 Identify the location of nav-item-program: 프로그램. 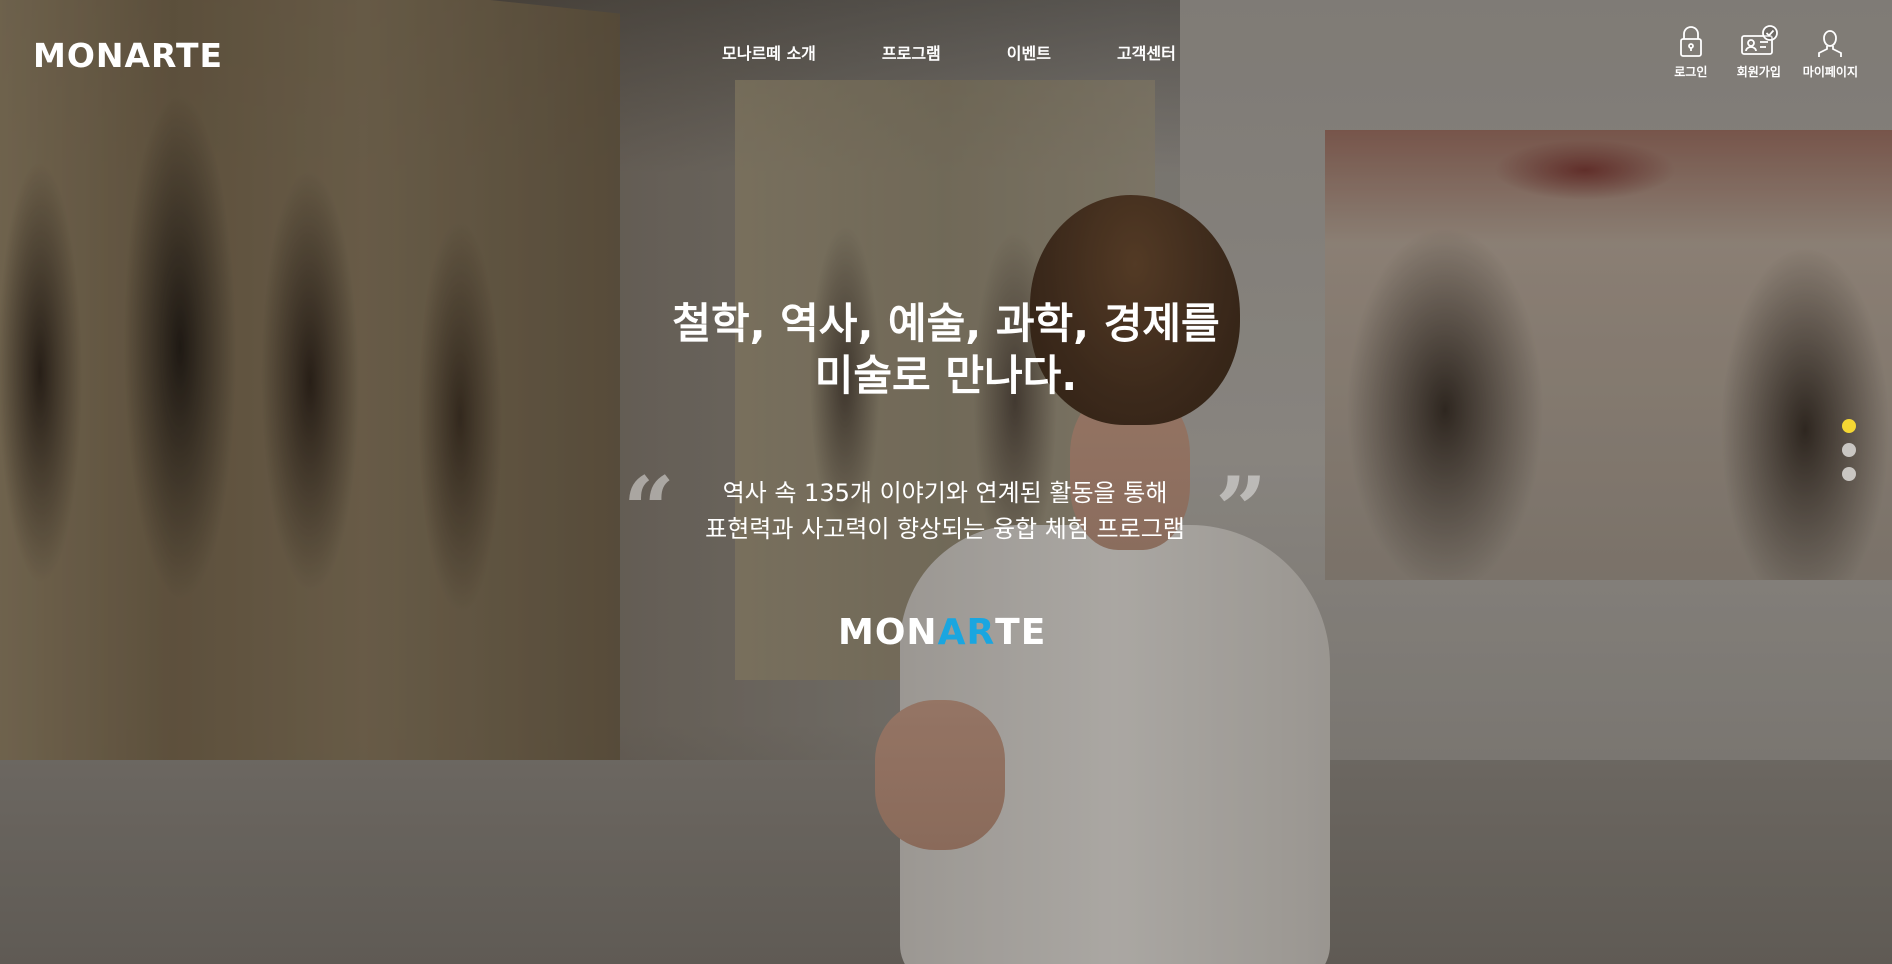
(911, 52).